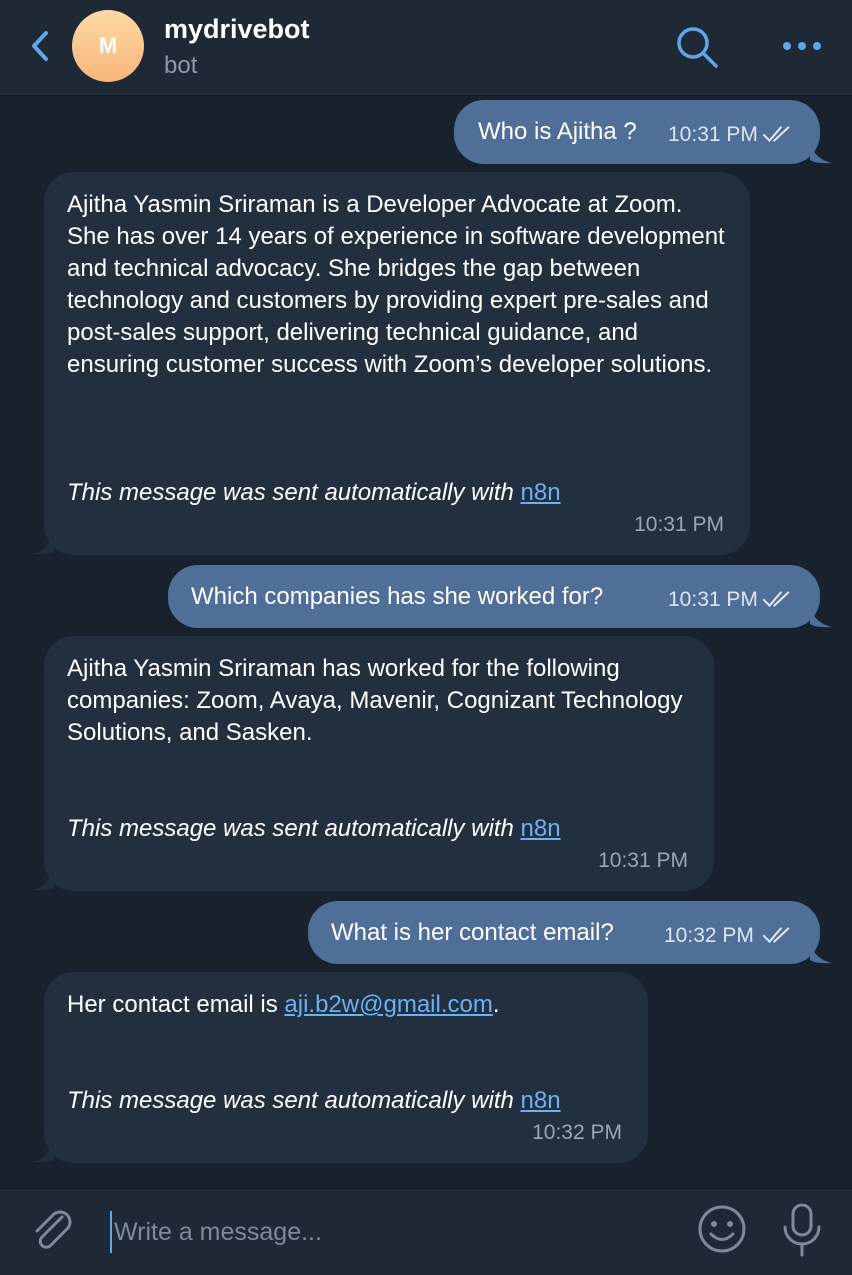 This screenshot has height=1275, width=852. I want to click on chat-header: M mydrivebot bot, so click(426, 48).